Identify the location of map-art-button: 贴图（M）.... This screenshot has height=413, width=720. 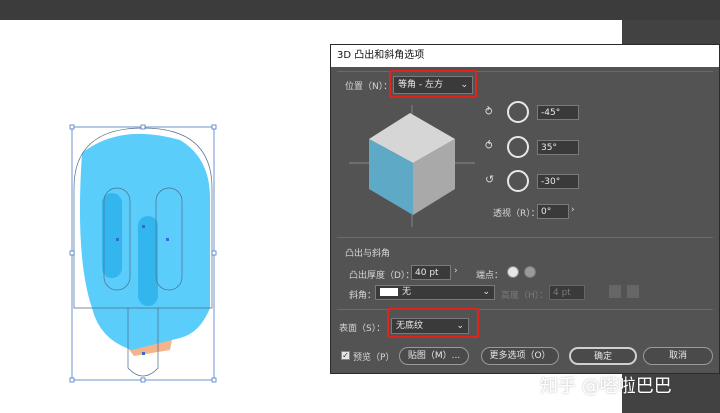
(434, 356).